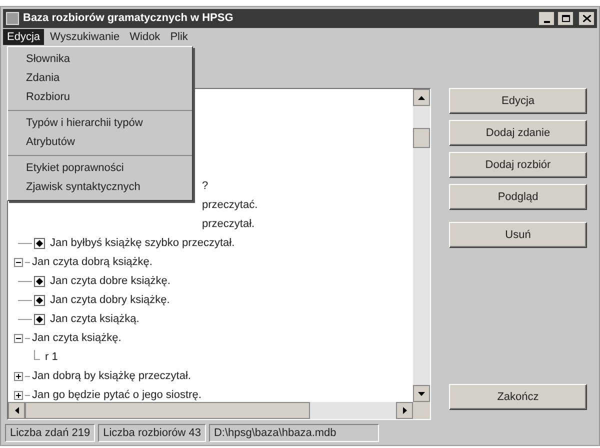 Image resolution: width=600 pixels, height=448 pixels. I want to click on app-icon, so click(12, 18).